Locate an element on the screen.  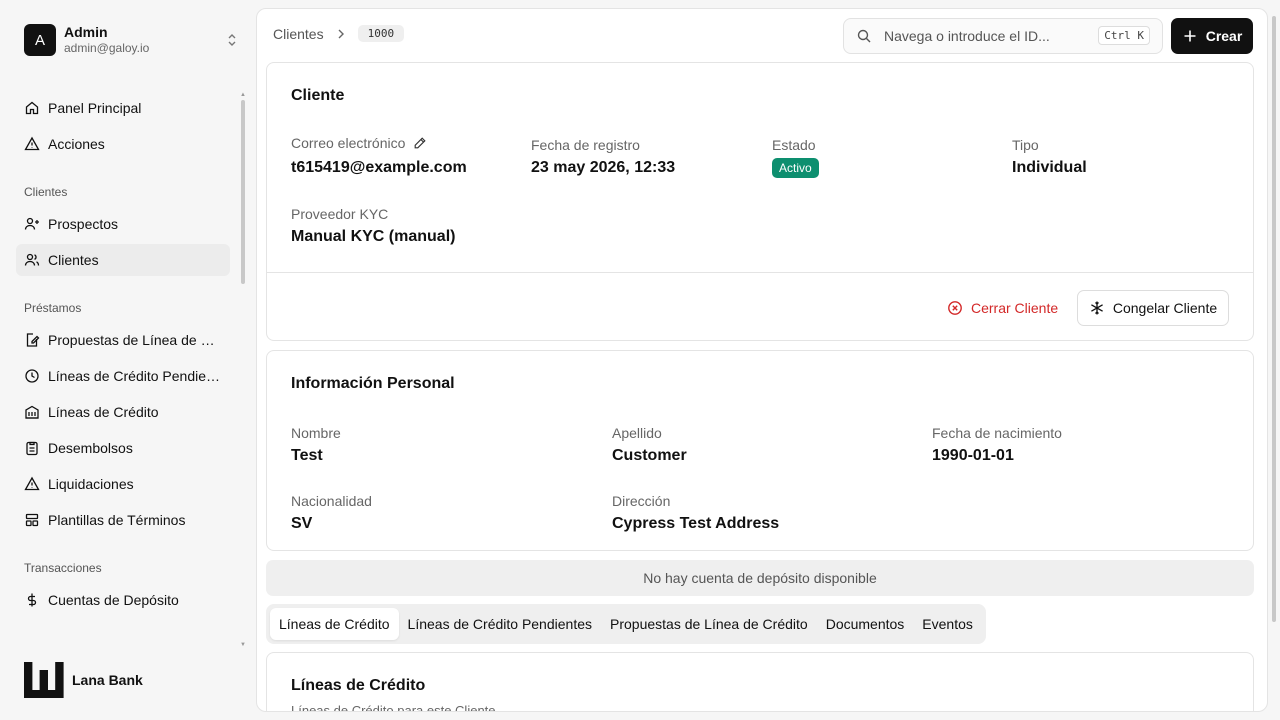
customer-card-title: Cliente is located at coordinates (318, 95).